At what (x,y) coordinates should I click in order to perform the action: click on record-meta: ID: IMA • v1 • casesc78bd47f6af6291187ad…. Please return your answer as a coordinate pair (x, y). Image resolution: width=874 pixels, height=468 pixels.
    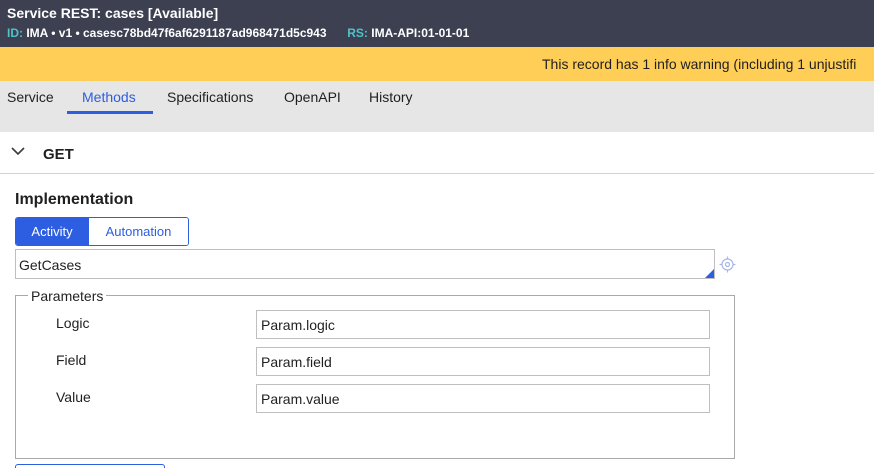
    Looking at the image, I should click on (238, 33).